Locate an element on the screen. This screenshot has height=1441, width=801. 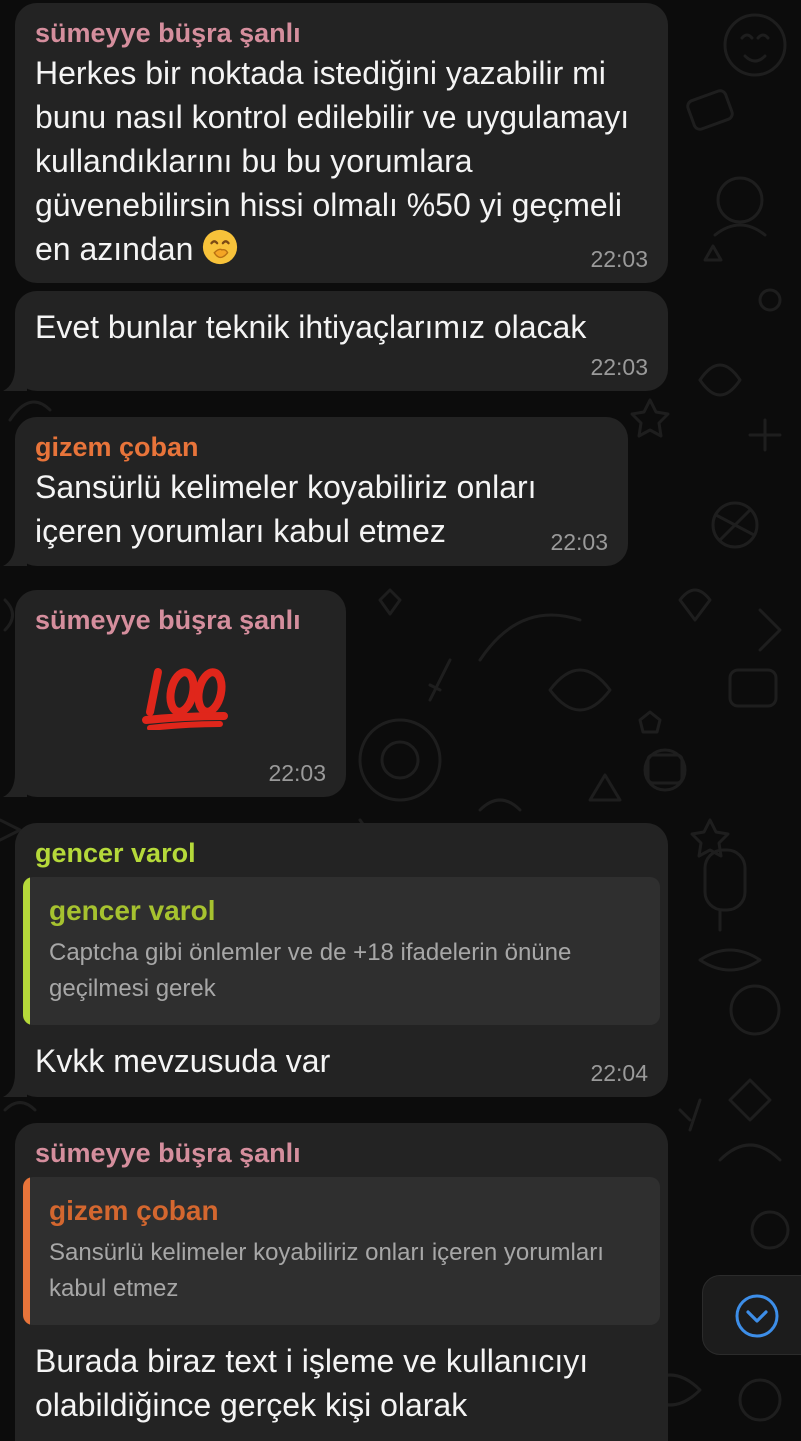
message-time: 22:04 is located at coordinates (619, 1073).